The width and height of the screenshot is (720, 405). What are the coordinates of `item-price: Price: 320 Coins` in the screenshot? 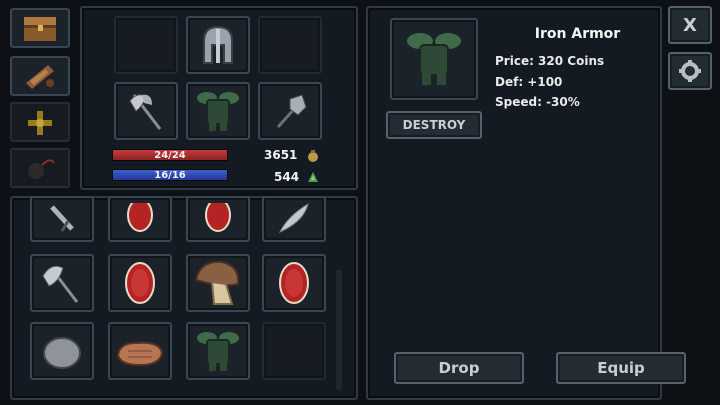 It's located at (550, 61).